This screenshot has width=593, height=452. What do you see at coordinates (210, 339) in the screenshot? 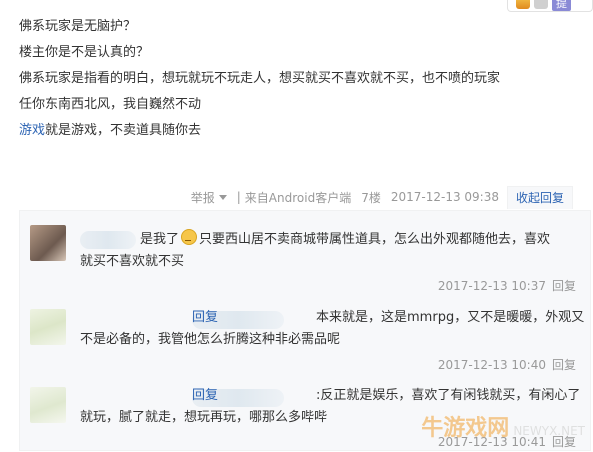
I see `reply-text: 不是必备的，我管他怎么折腾这种非必需品呢` at bounding box center [210, 339].